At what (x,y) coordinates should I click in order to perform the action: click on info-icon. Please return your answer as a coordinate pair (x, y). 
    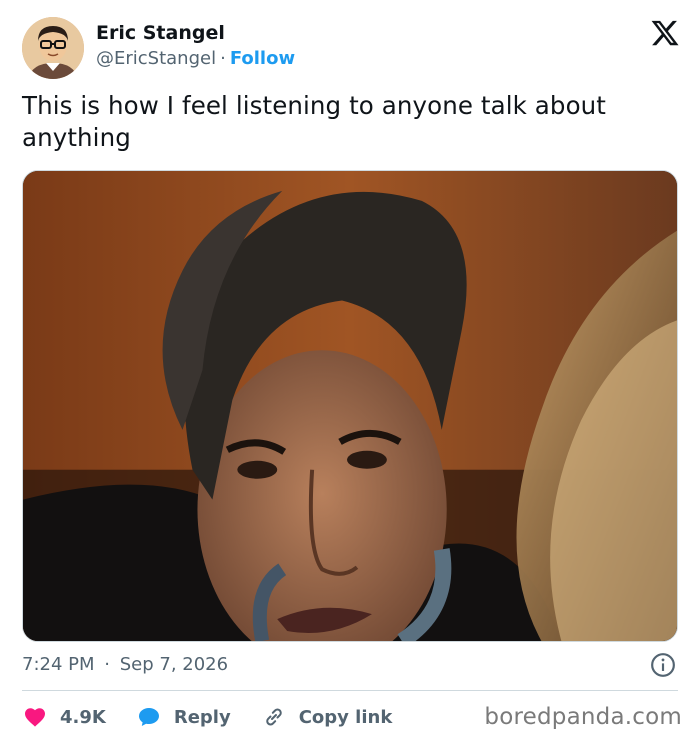
    Looking at the image, I should click on (663, 665).